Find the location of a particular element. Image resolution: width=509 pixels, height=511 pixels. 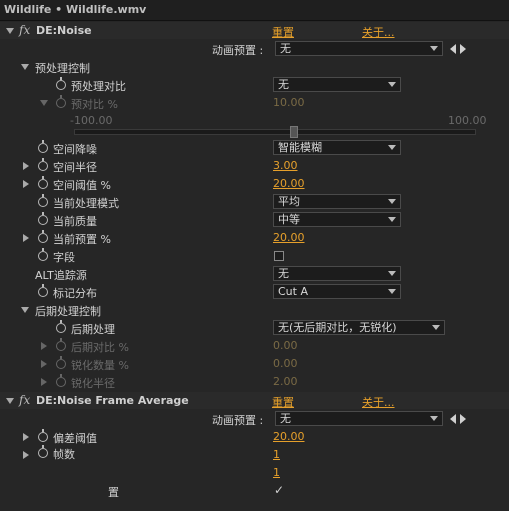

spatial-threshold-value: 20.00 is located at coordinates (289, 183).